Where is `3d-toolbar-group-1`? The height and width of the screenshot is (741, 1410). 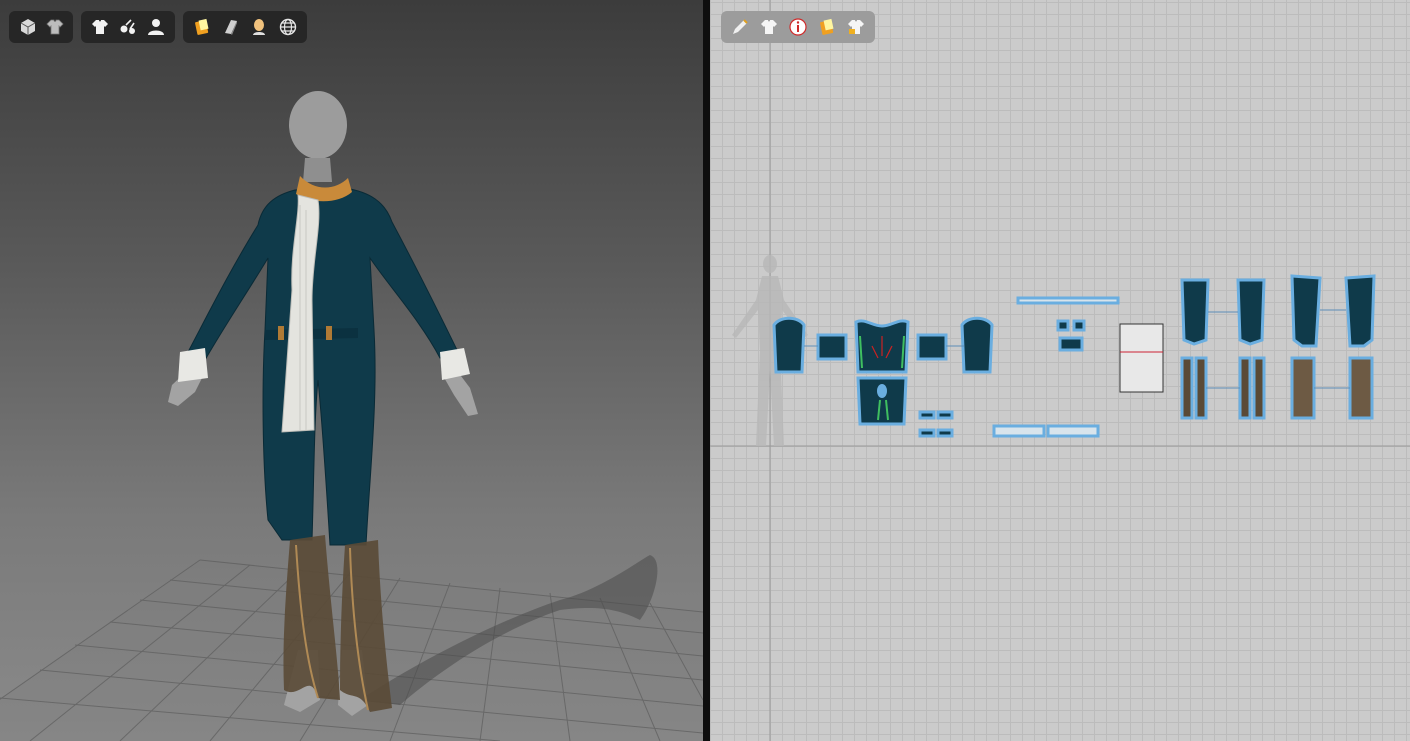 3d-toolbar-group-1 is located at coordinates (41, 27).